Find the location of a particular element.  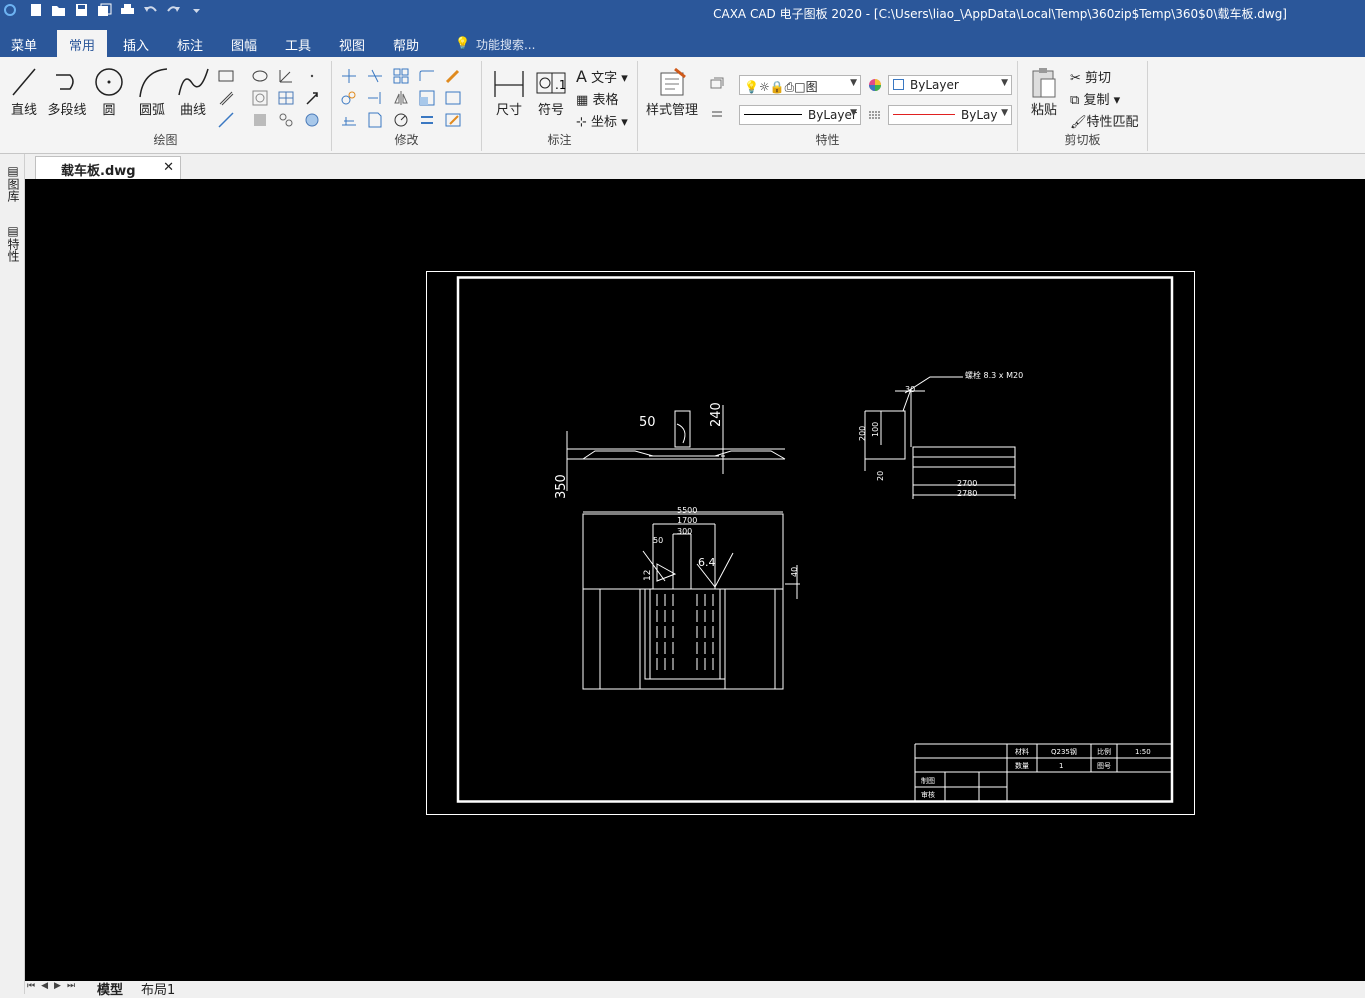

gear-draw-icon is located at coordinates (286, 120).